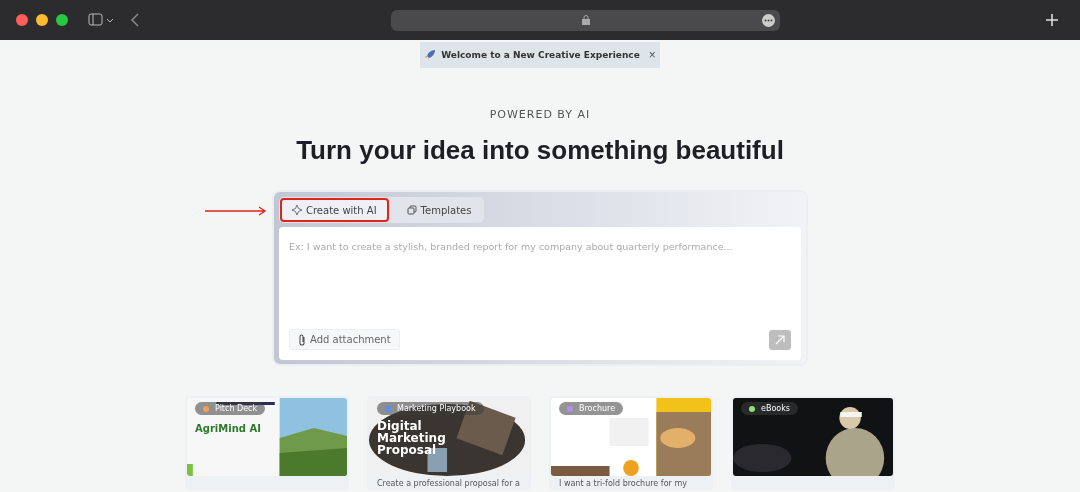  I want to click on zoom-window-icon, so click(62, 20).